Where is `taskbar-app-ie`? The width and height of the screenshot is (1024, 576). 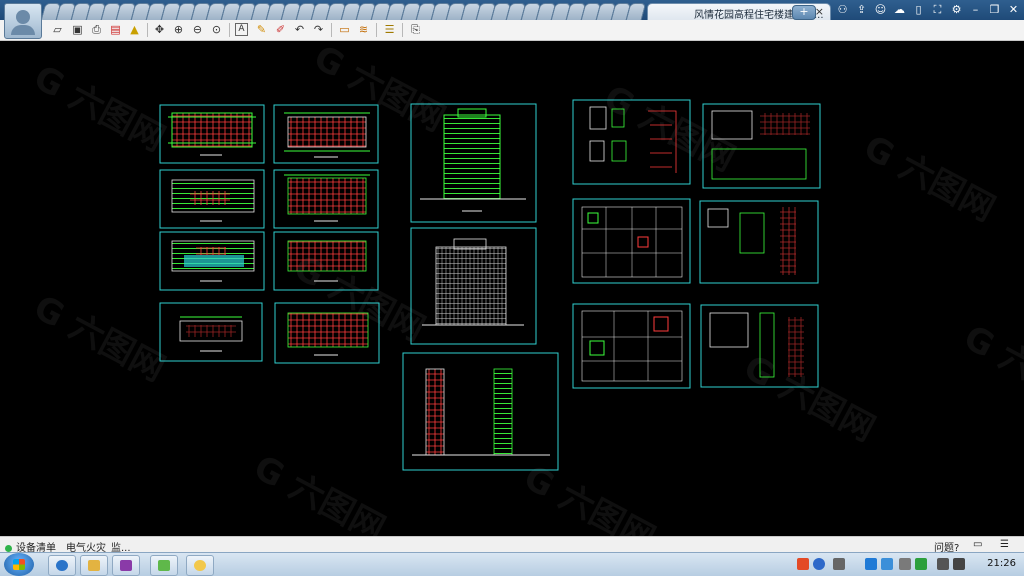 taskbar-app-ie is located at coordinates (62, 565).